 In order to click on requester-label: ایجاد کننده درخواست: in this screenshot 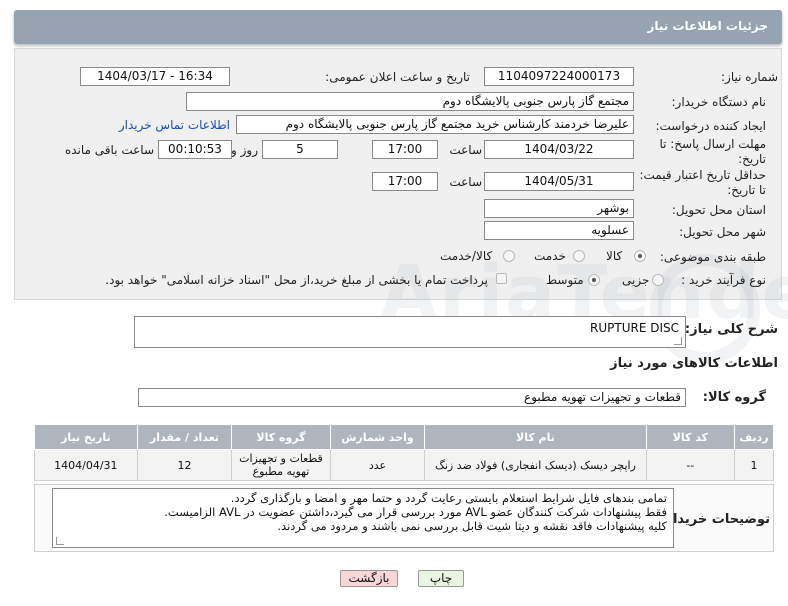, I will do `click(710, 126)`.